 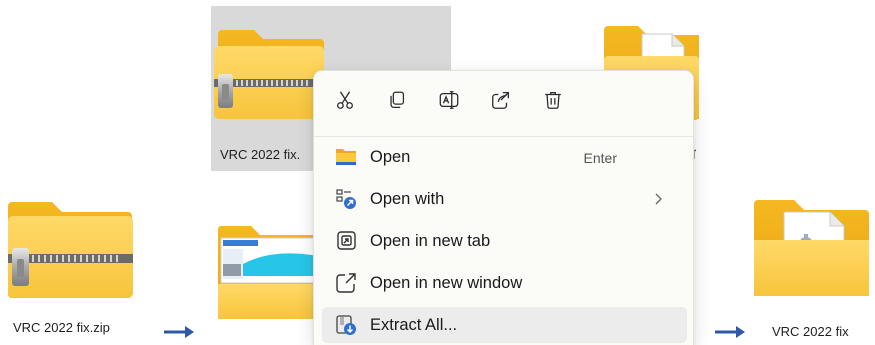 I want to click on menu-item-label: Open with, so click(x=407, y=199).